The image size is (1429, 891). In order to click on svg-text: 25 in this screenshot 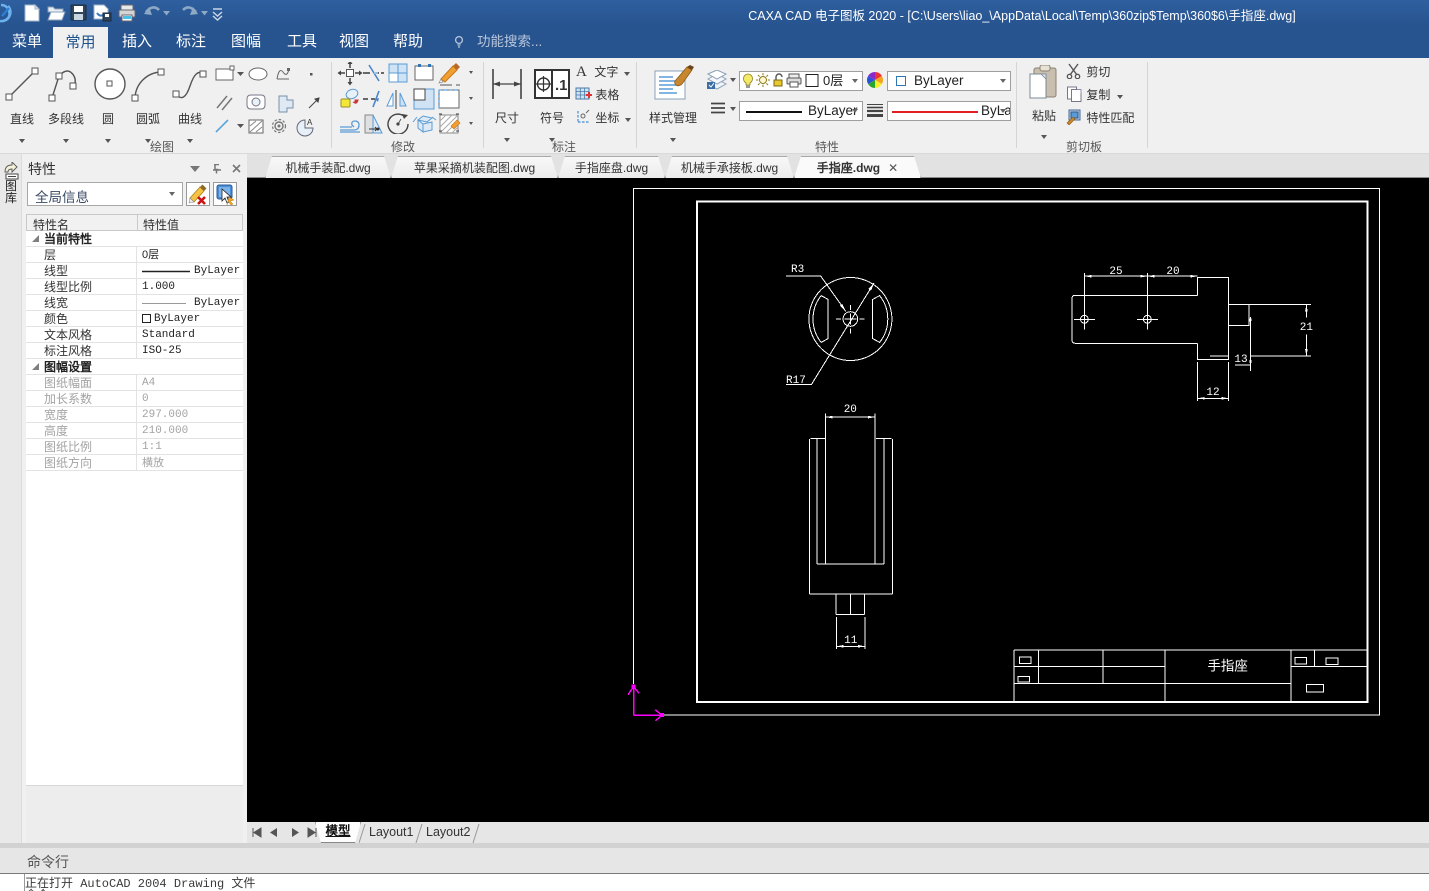, I will do `click(1115, 272)`.